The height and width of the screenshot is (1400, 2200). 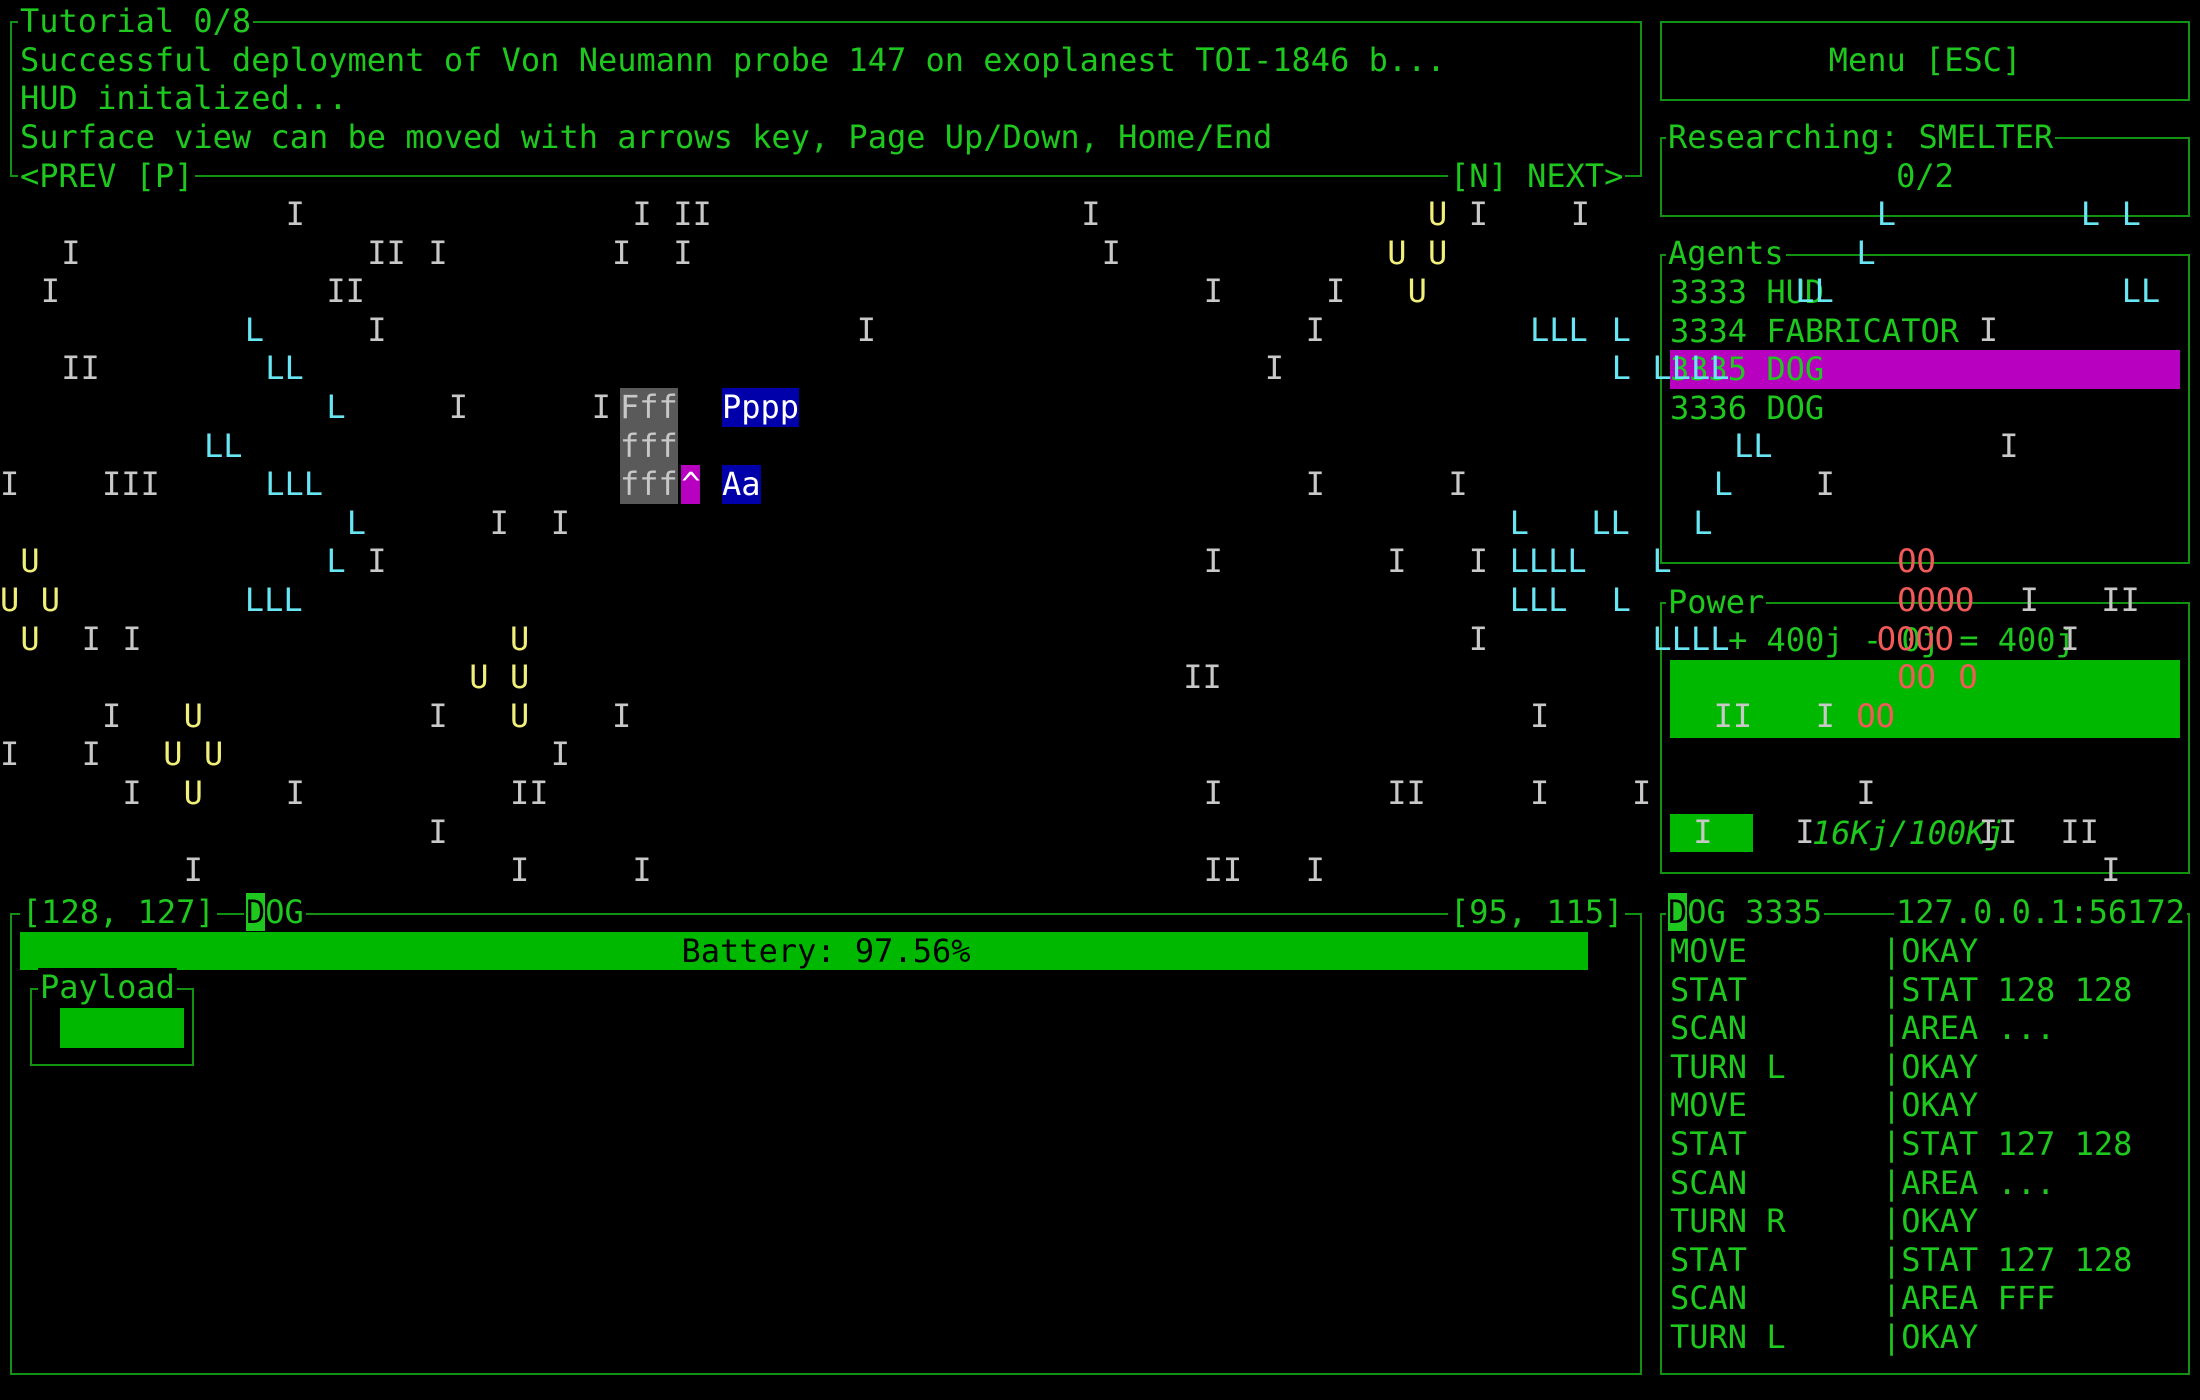 I want to click on console-row: STAT |STAT 127 128, so click(x=1901, y=1260).